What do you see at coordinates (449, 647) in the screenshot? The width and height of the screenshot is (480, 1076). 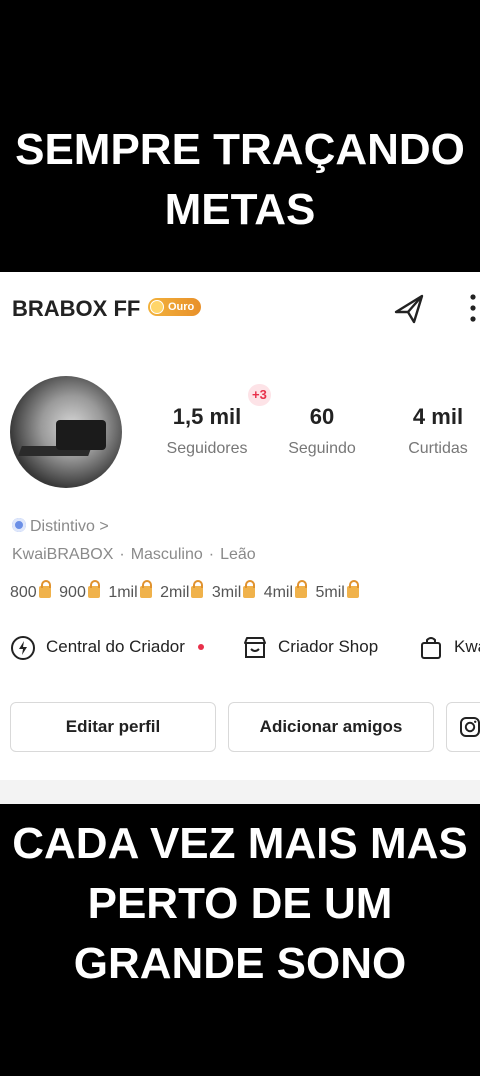 I see `kwai-shop-link: Kwa` at bounding box center [449, 647].